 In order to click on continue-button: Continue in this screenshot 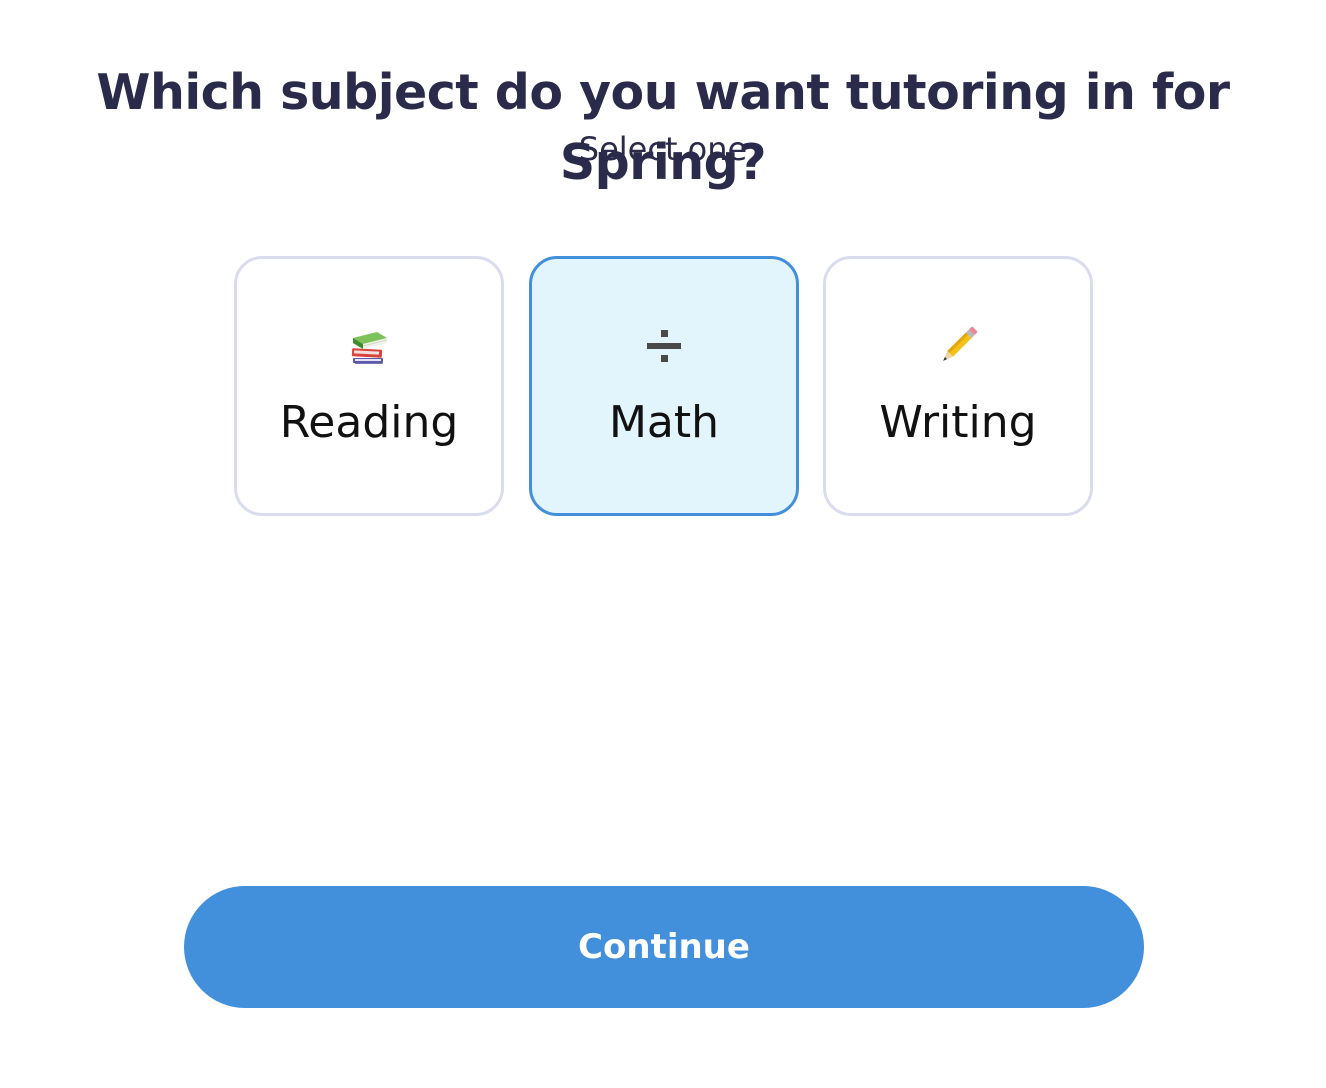, I will do `click(664, 947)`.